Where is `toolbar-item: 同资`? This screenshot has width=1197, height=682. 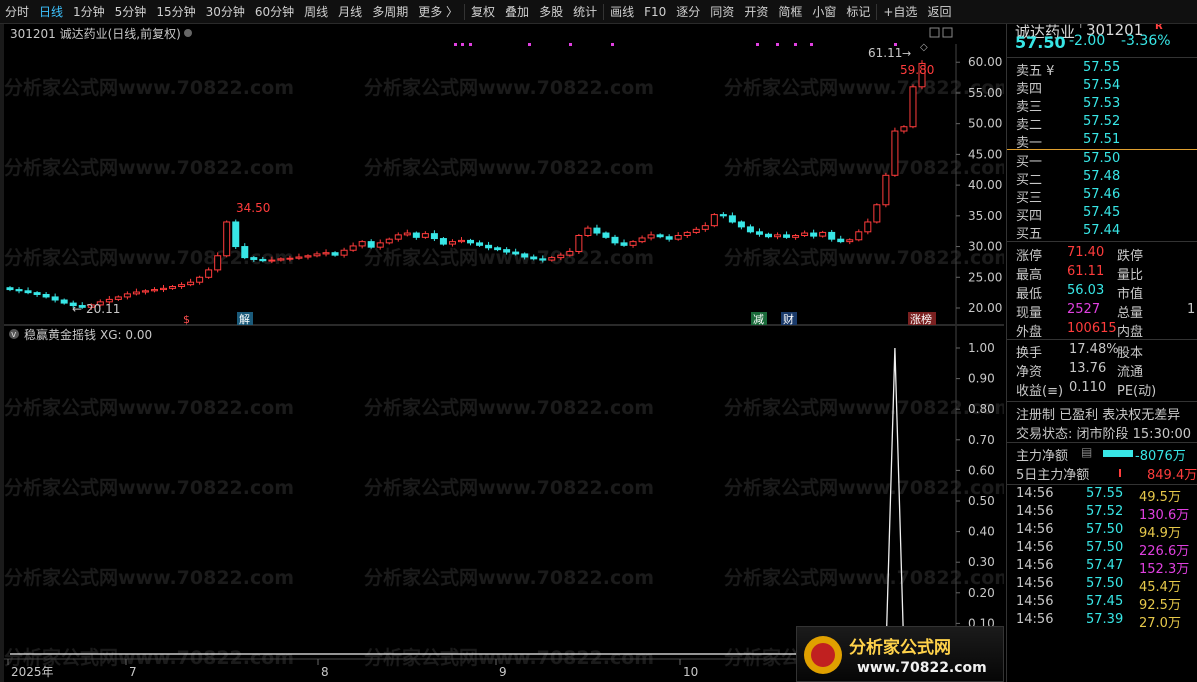 toolbar-item: 同资 is located at coordinates (722, 12).